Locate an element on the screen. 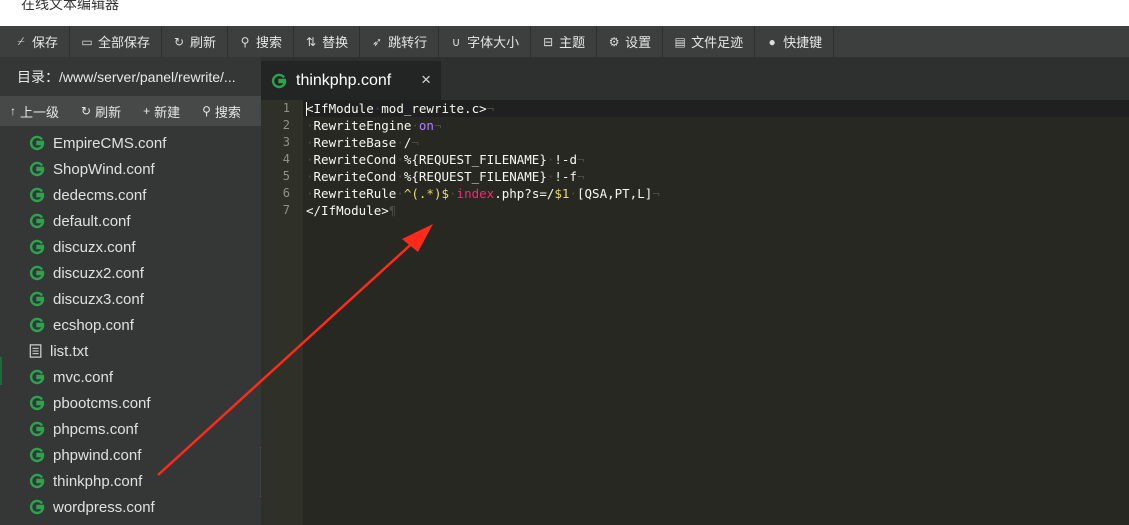 Image resolution: width=1129 pixels, height=525 pixels. toolbar-button-6: ∪ 字体大小 is located at coordinates (485, 41).